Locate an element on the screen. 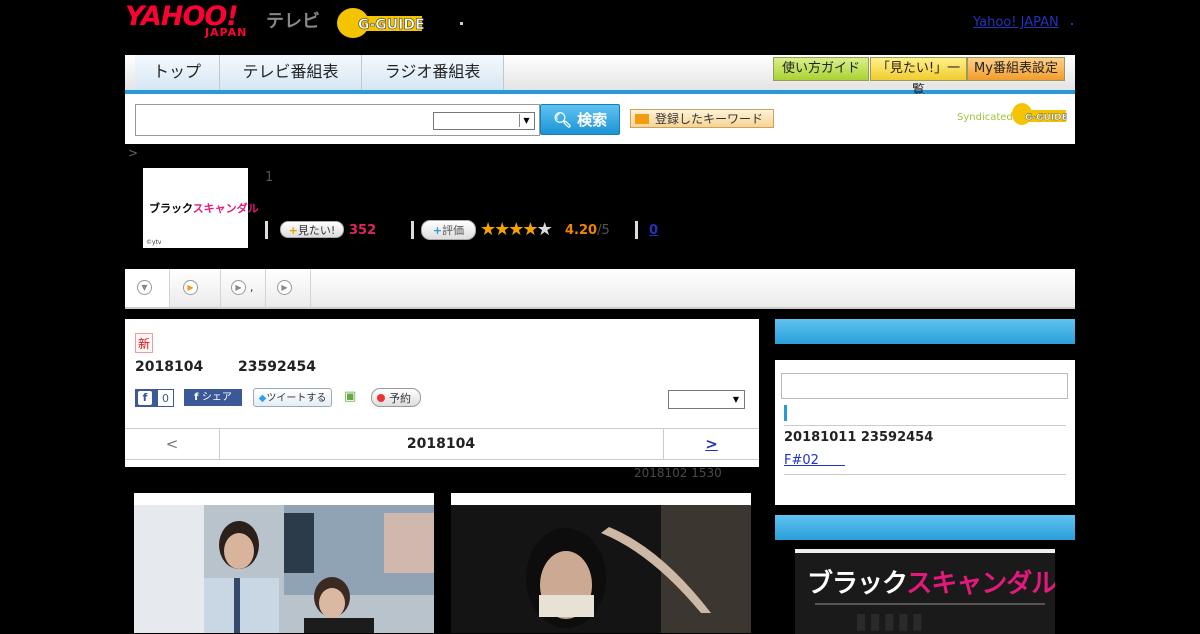  facebook-share-button: f シェア is located at coordinates (213, 397).